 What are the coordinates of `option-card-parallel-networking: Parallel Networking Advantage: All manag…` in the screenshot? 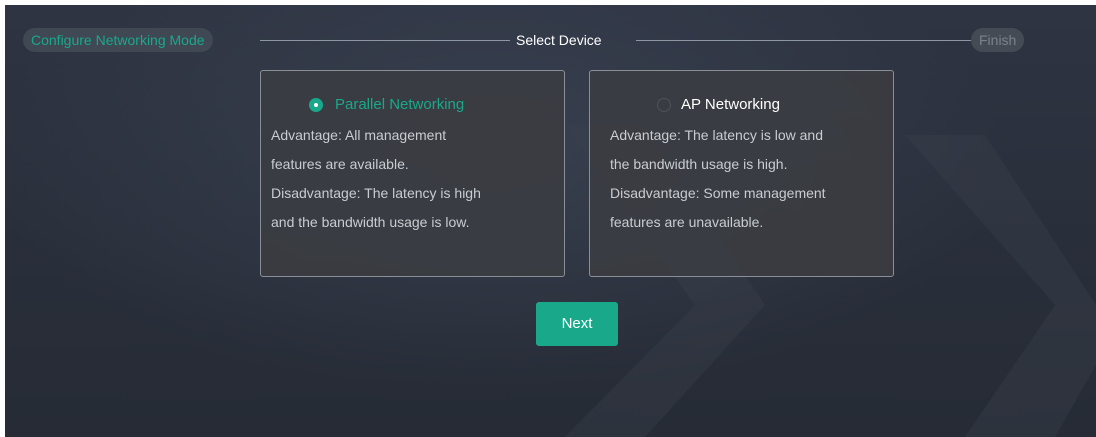 It's located at (412, 173).